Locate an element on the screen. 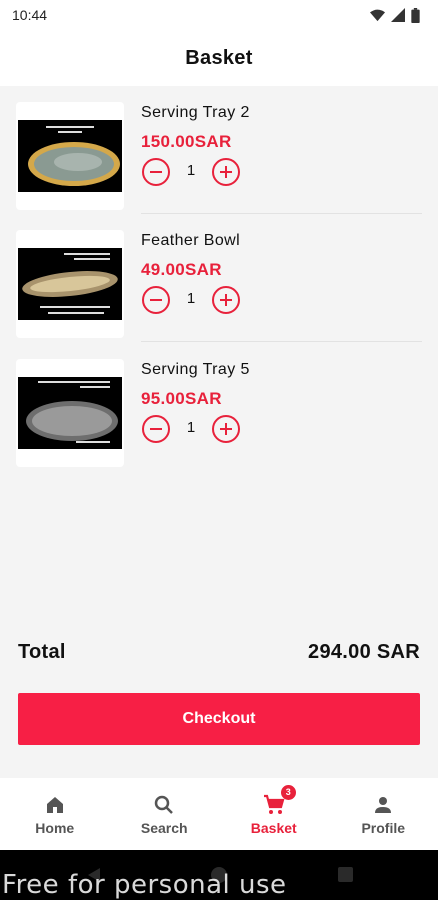 The height and width of the screenshot is (900, 438). basket-item: Serving Tray 2 150.00SAR 1 is located at coordinates (219, 150).